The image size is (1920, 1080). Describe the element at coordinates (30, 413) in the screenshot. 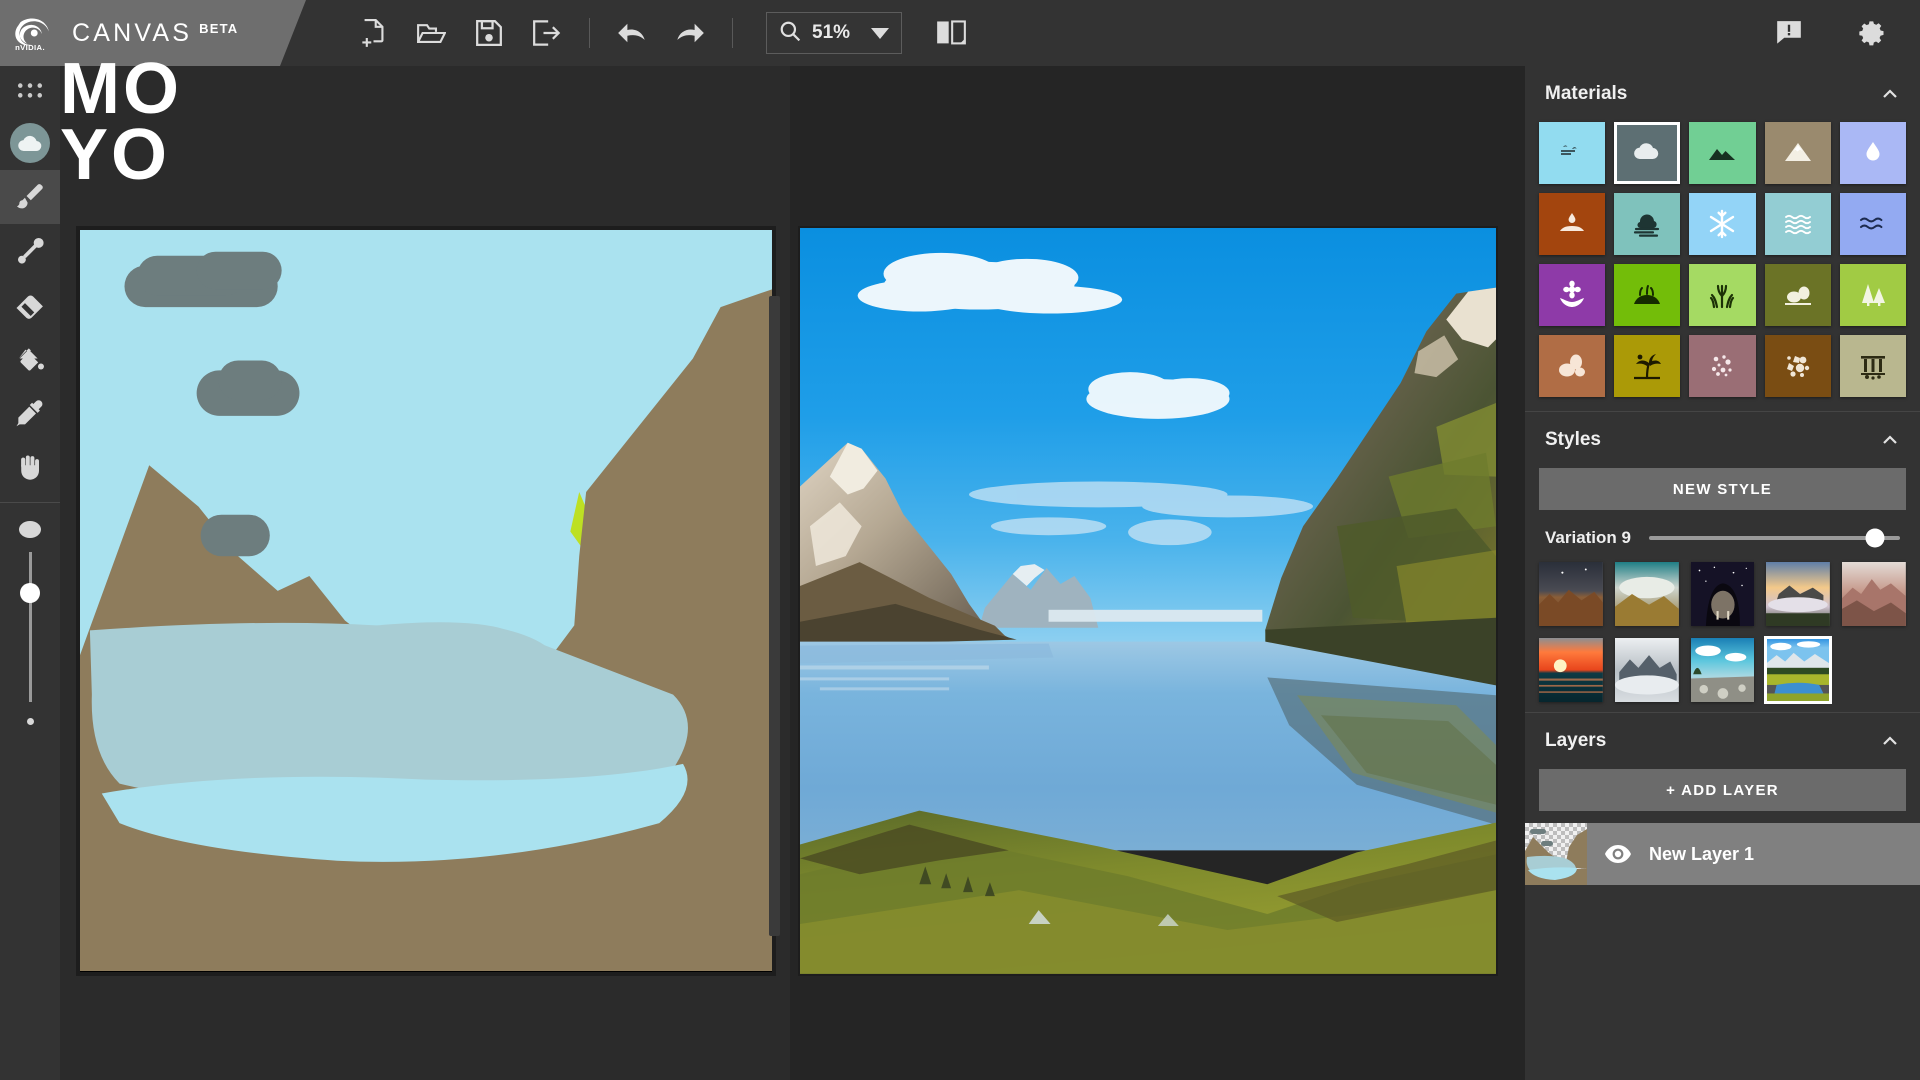

I see `tool-eyedropper` at that location.